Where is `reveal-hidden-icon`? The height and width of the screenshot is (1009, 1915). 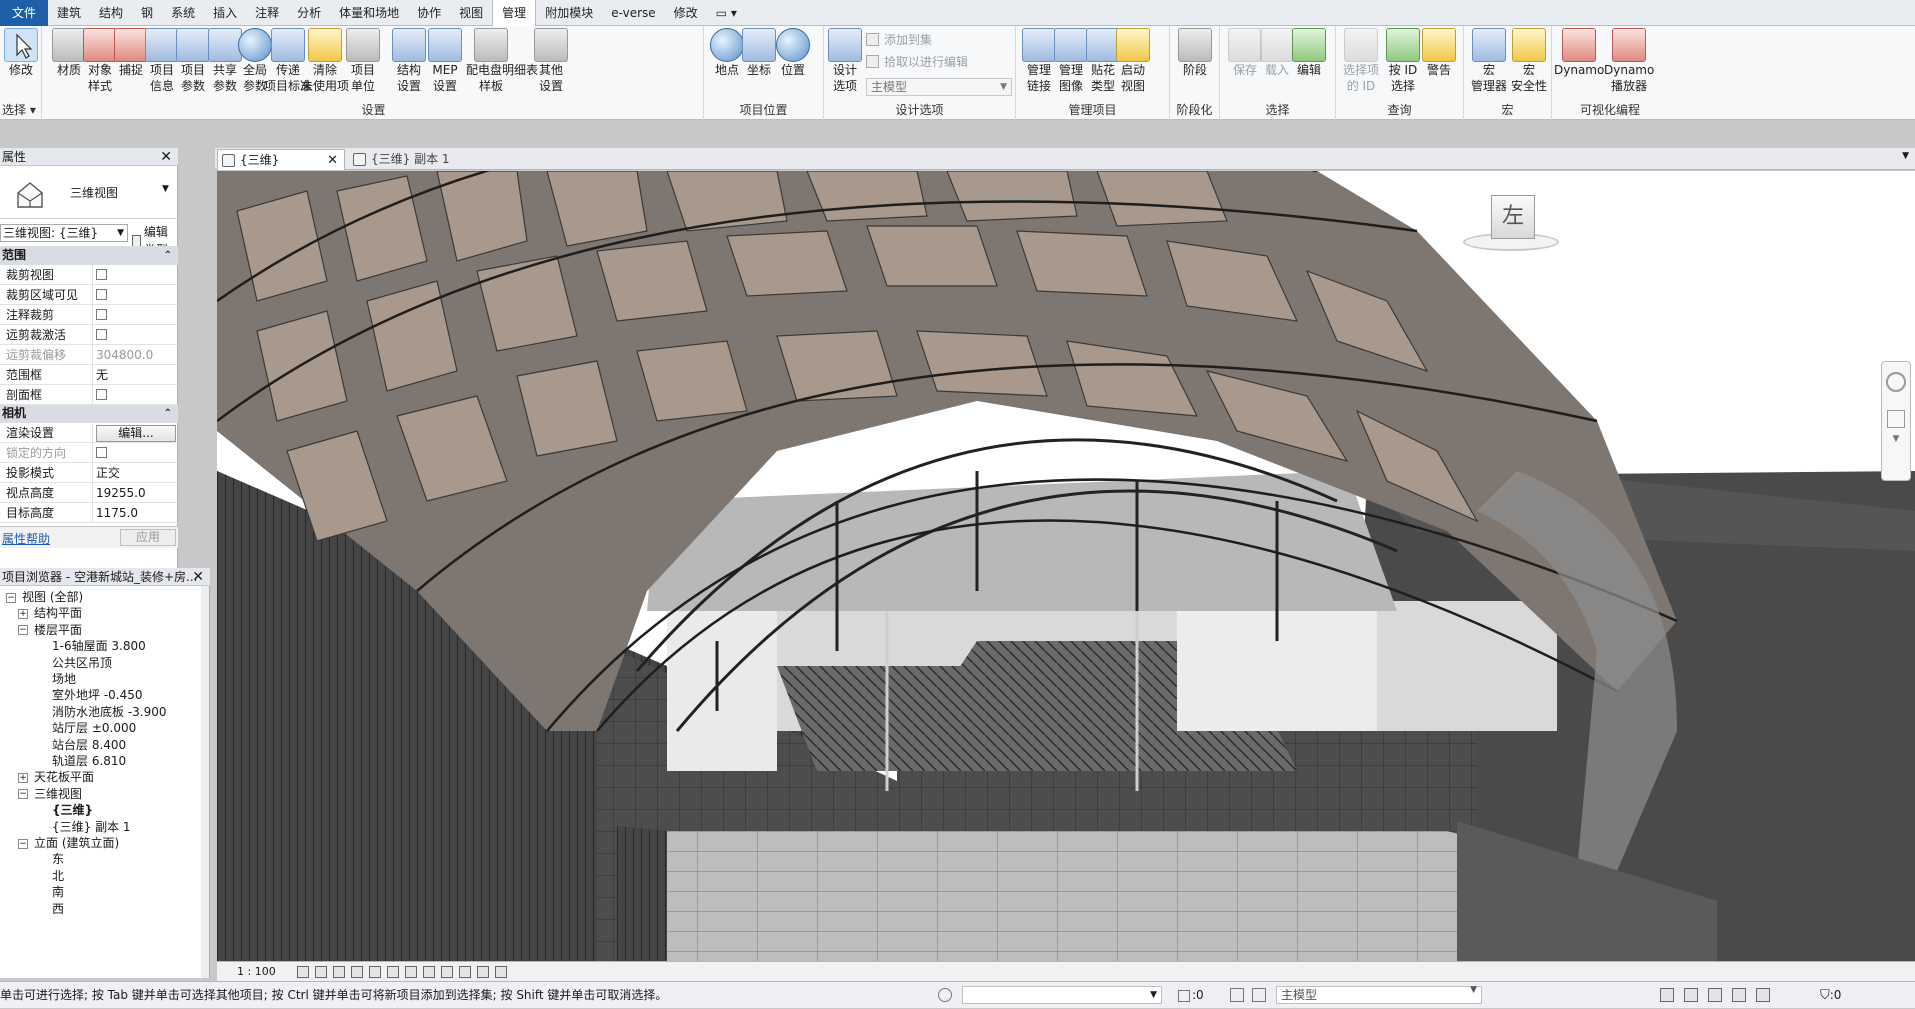
reveal-hidden-icon is located at coordinates (465, 972).